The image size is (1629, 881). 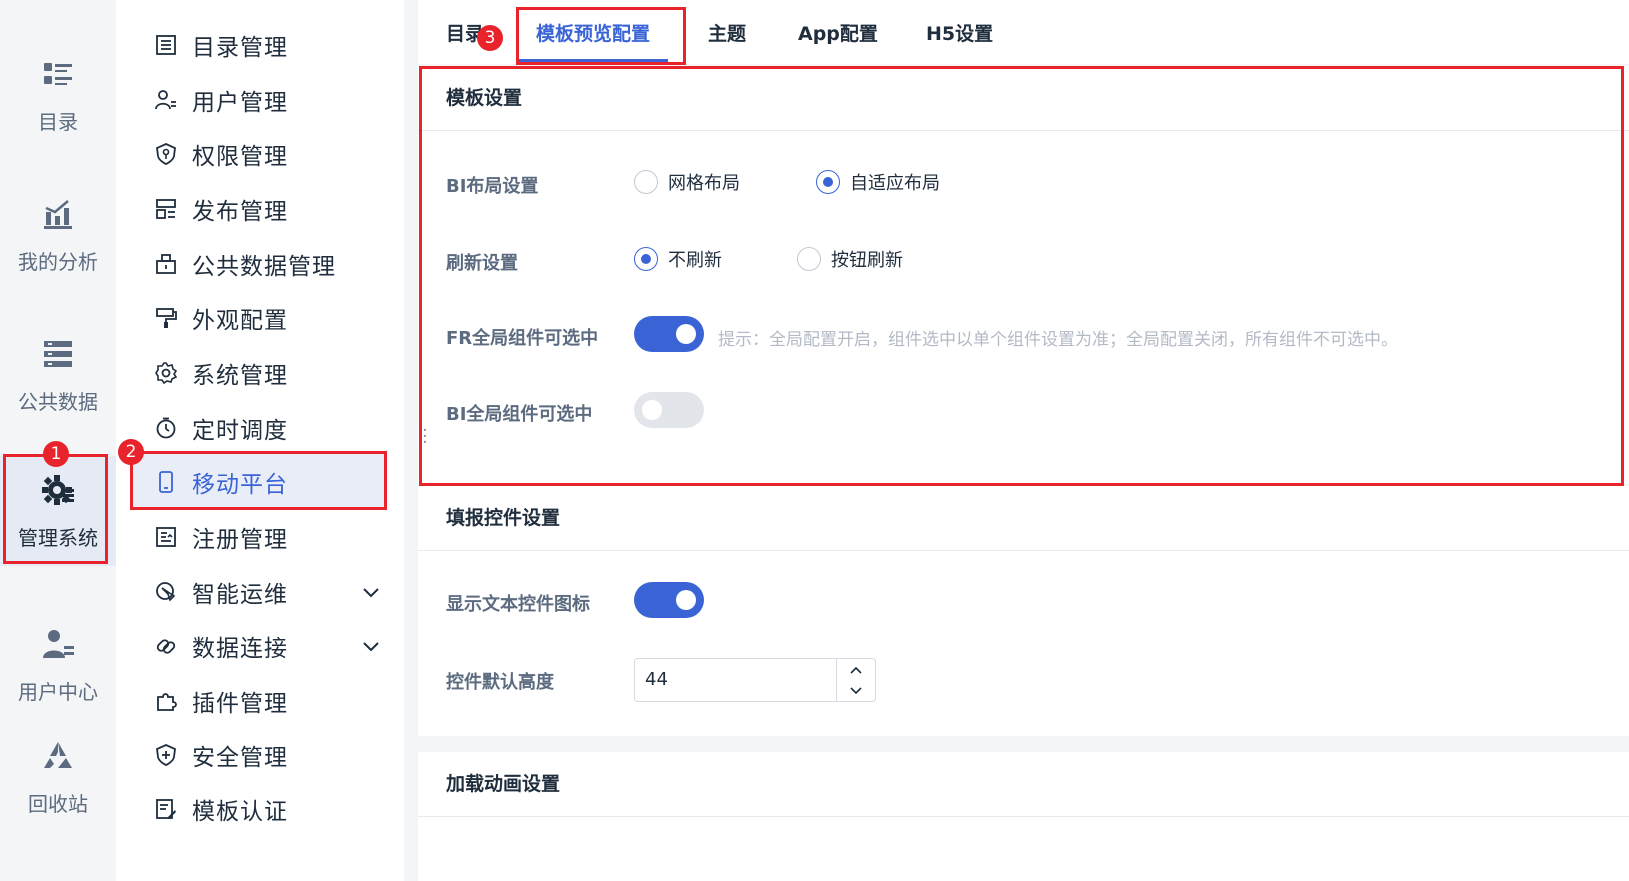 I want to click on nav-item-template-cert: 模板认证, so click(x=261, y=809).